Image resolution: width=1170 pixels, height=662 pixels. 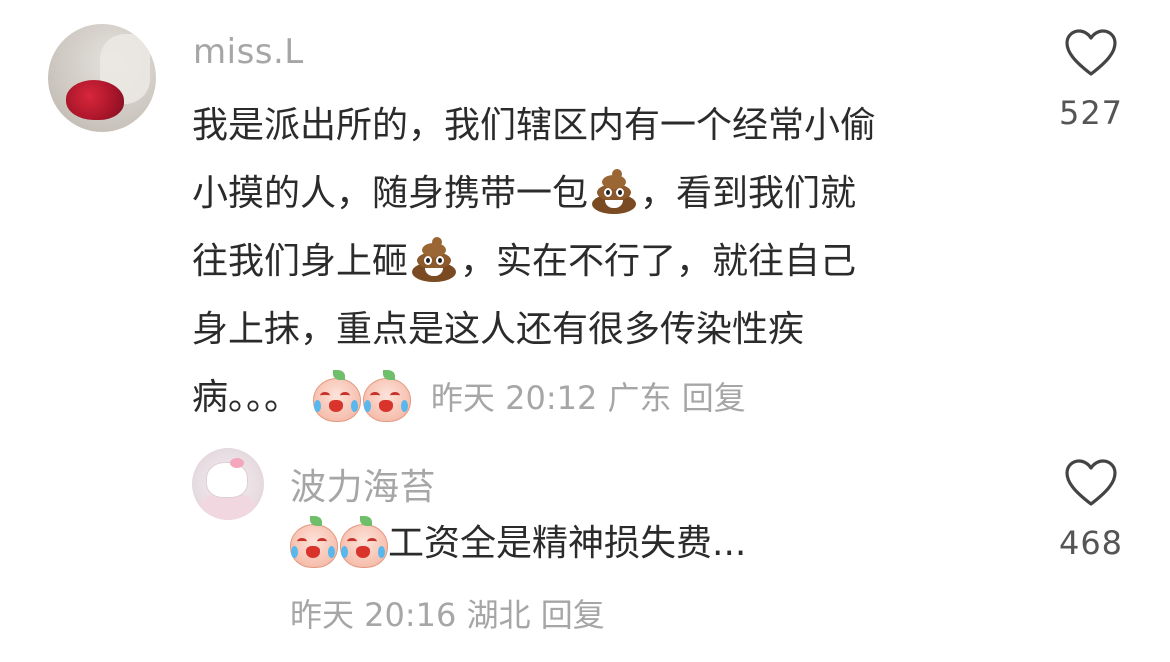 I want to click on reply-meta: 昨天 20:16 湖北 回复, so click(x=447, y=613).